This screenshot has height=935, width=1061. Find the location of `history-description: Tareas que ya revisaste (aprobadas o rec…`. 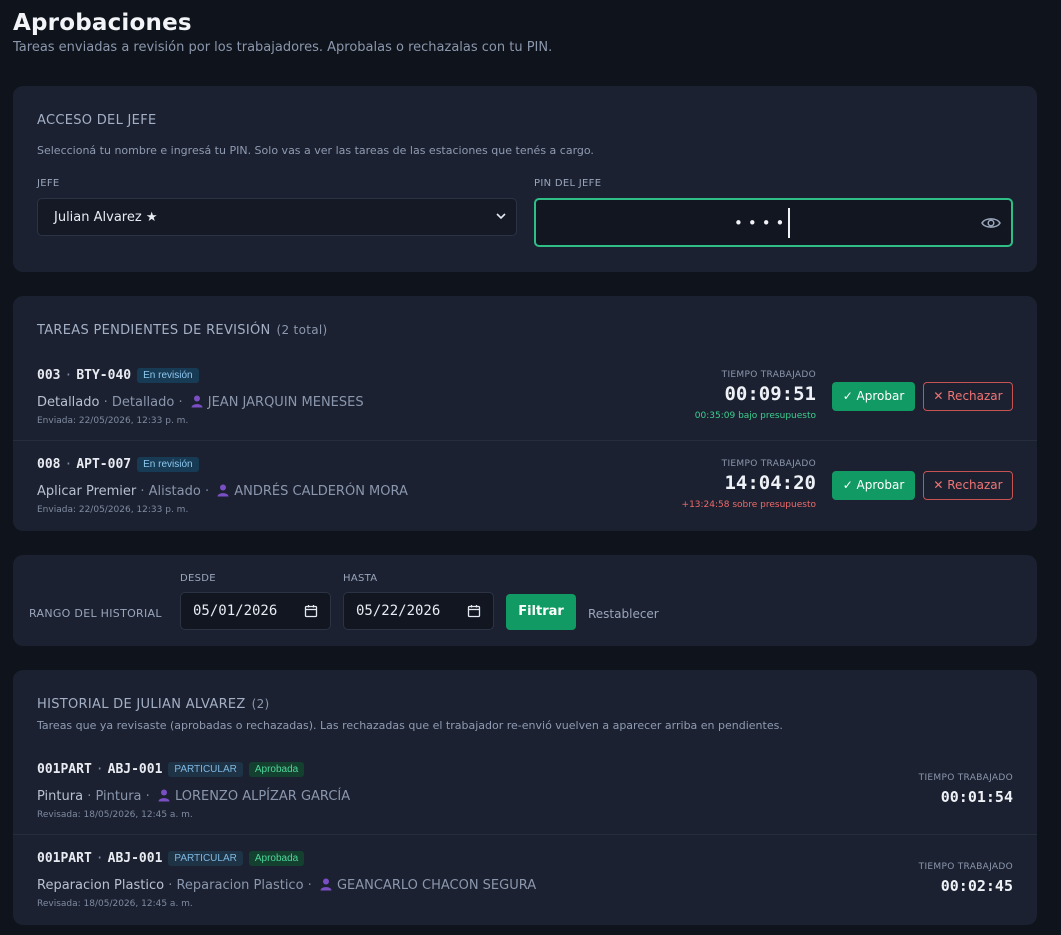

history-description: Tareas que ya revisaste (aprobadas o rec… is located at coordinates (410, 725).